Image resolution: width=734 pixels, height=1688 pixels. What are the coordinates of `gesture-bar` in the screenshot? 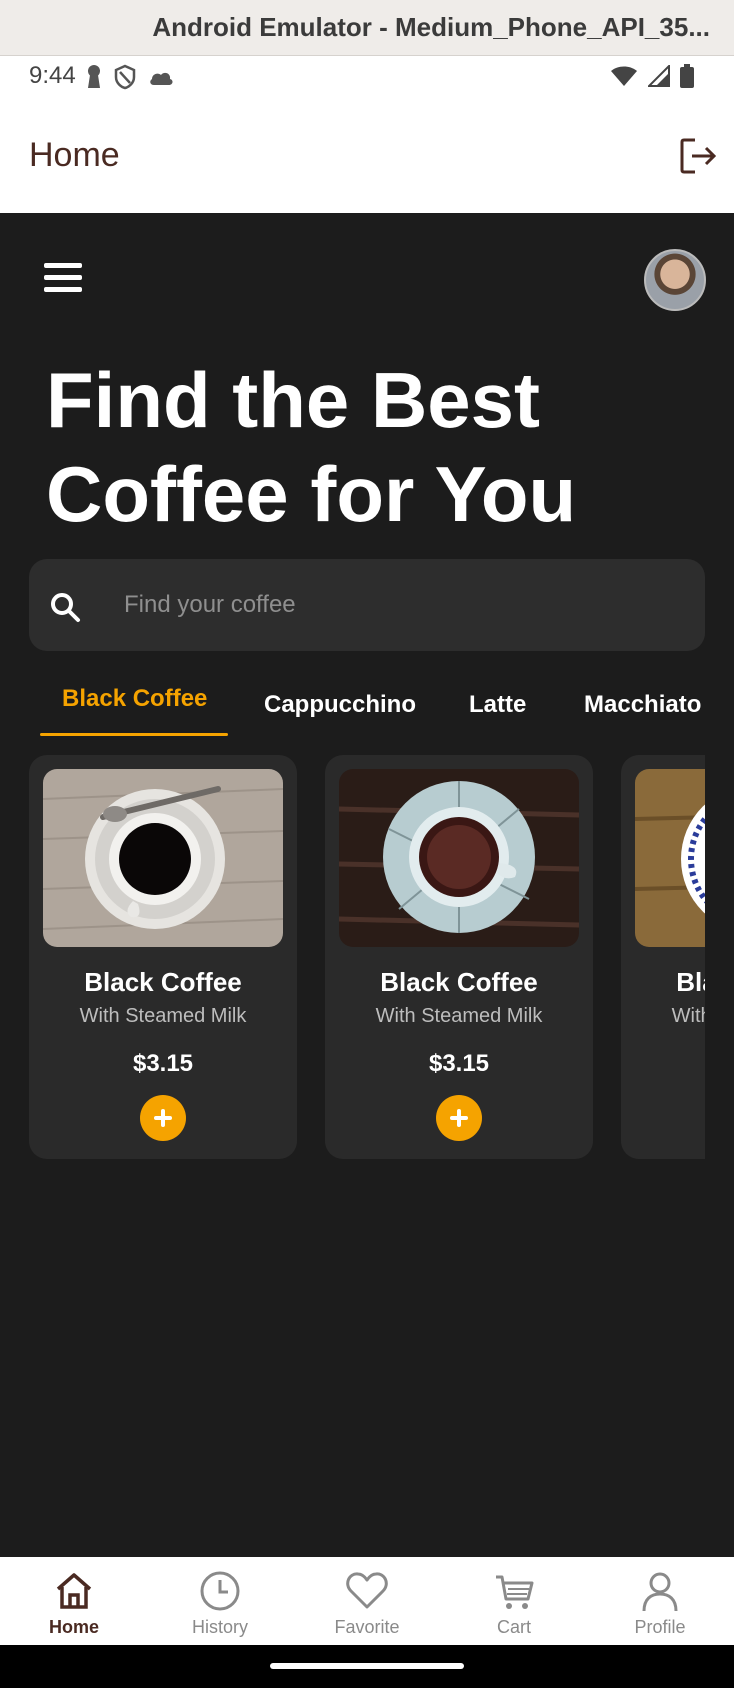 It's located at (367, 1666).